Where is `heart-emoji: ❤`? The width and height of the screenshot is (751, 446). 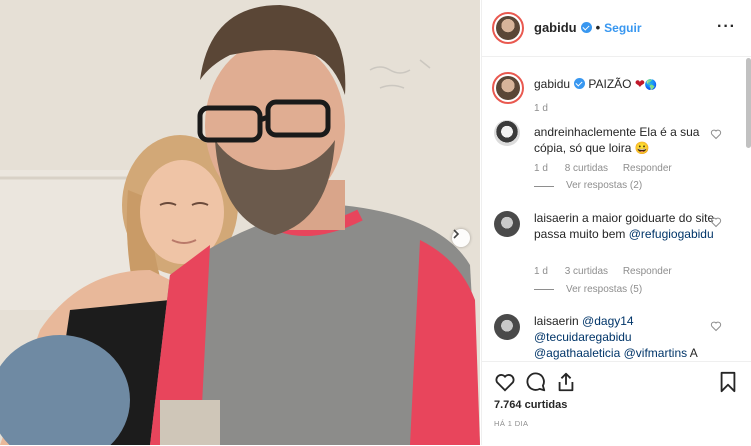 heart-emoji: ❤ is located at coordinates (639, 84).